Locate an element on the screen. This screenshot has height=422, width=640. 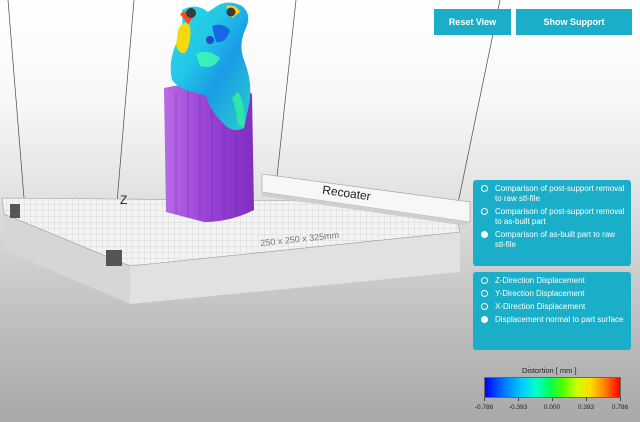
displacement-option: Z-Direction Displacement is located at coordinates (553, 281).